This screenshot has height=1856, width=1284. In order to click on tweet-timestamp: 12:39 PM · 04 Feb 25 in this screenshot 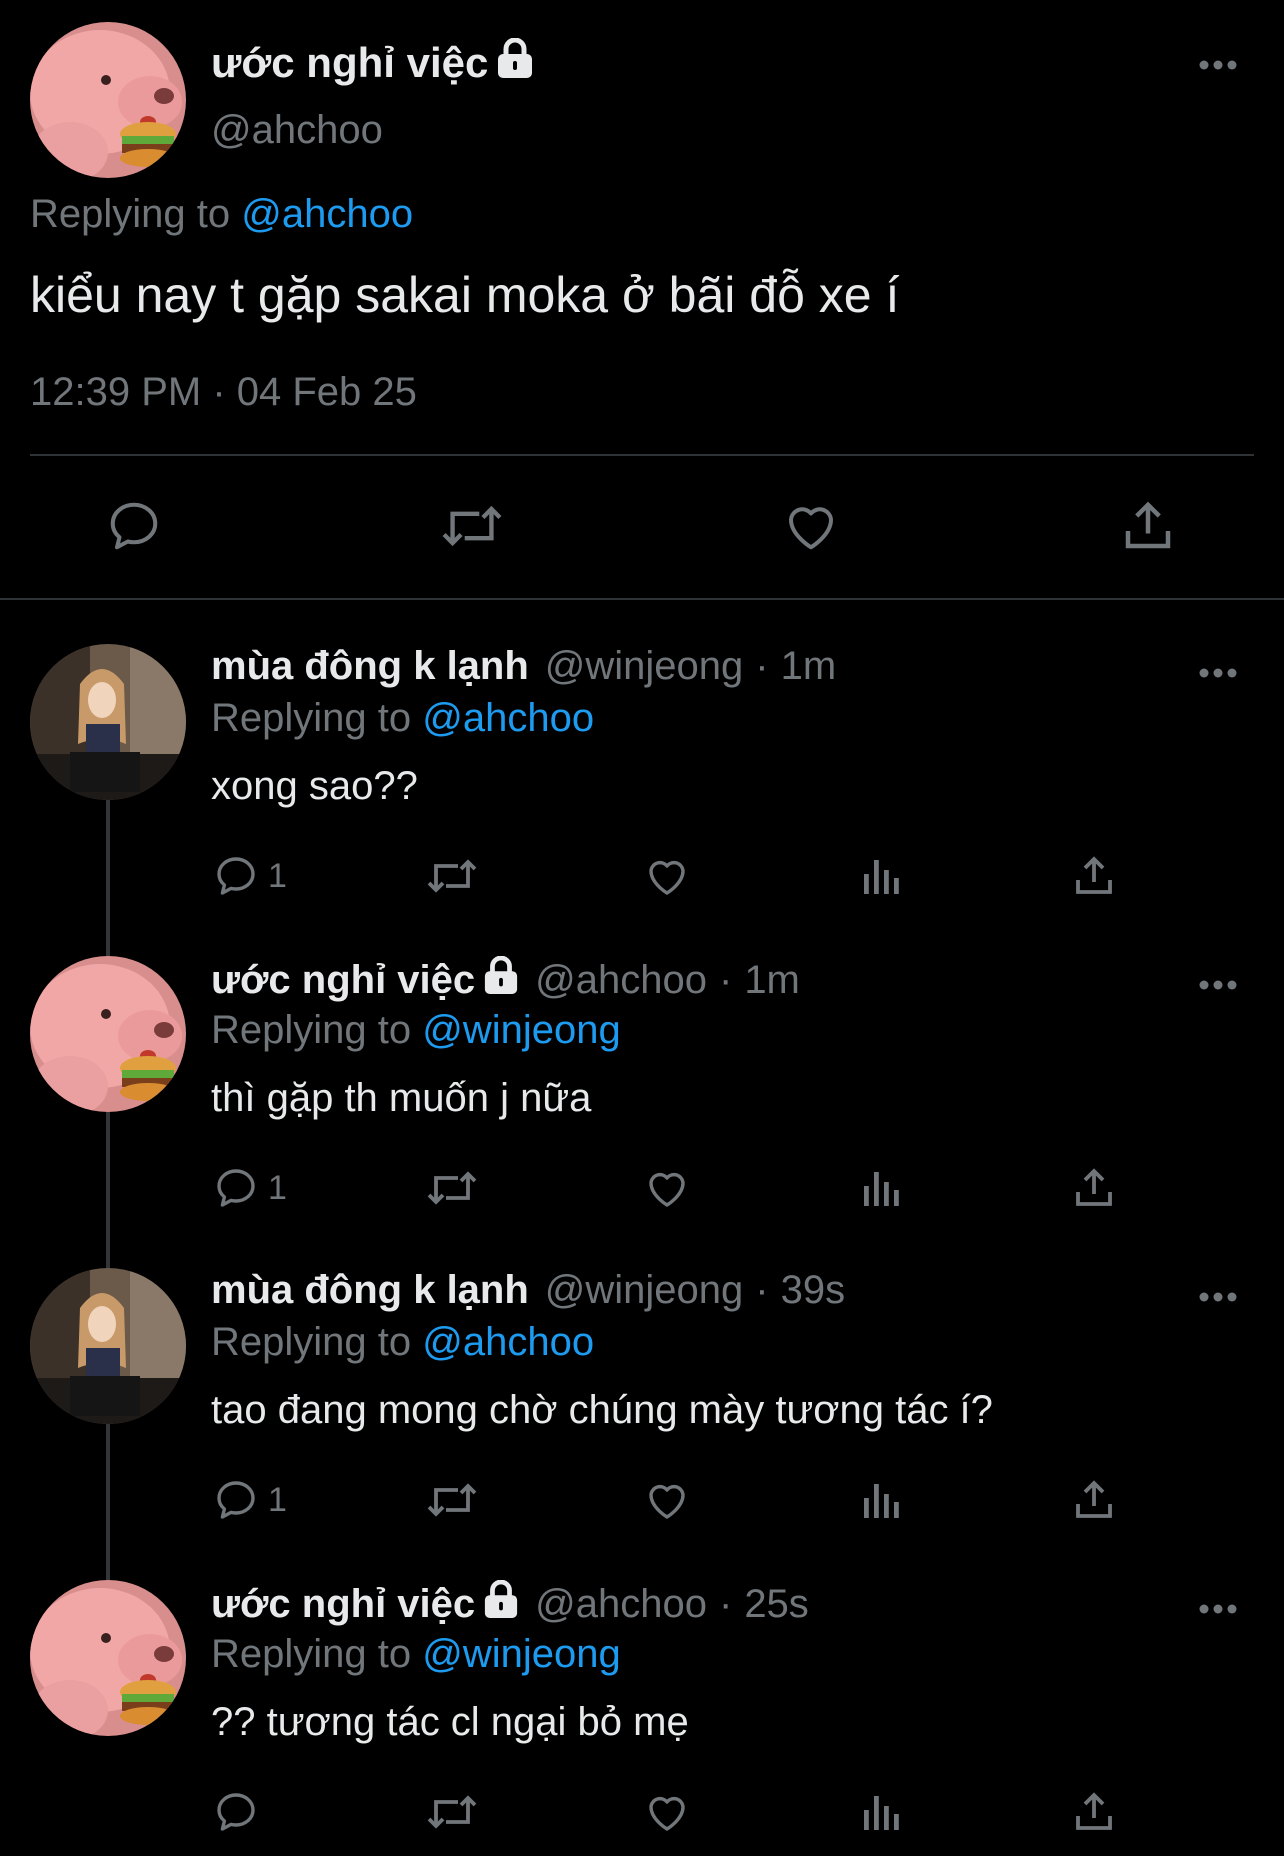, I will do `click(223, 392)`.